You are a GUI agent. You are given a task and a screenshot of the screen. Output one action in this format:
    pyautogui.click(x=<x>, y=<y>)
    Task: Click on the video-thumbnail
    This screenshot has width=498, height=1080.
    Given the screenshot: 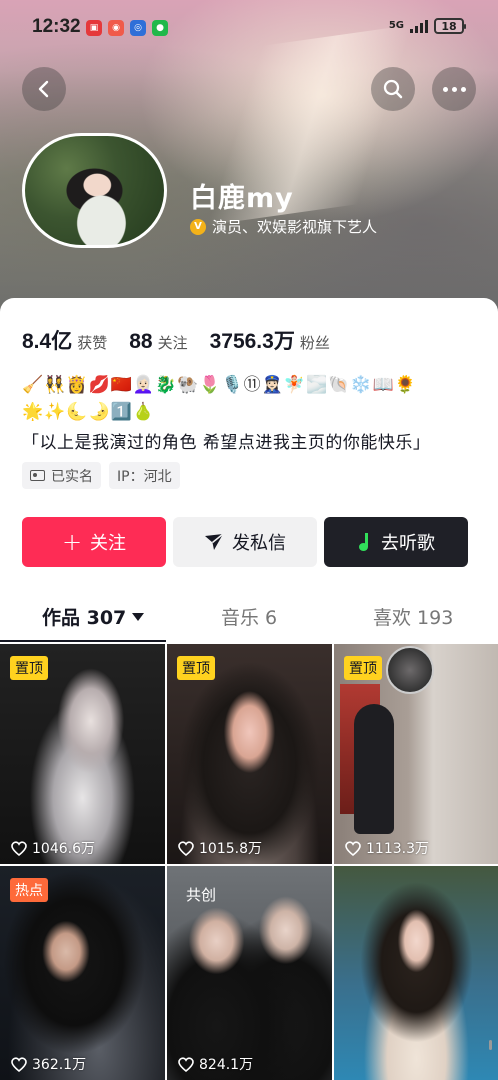 What is the action you would take?
    pyautogui.click(x=416, y=973)
    